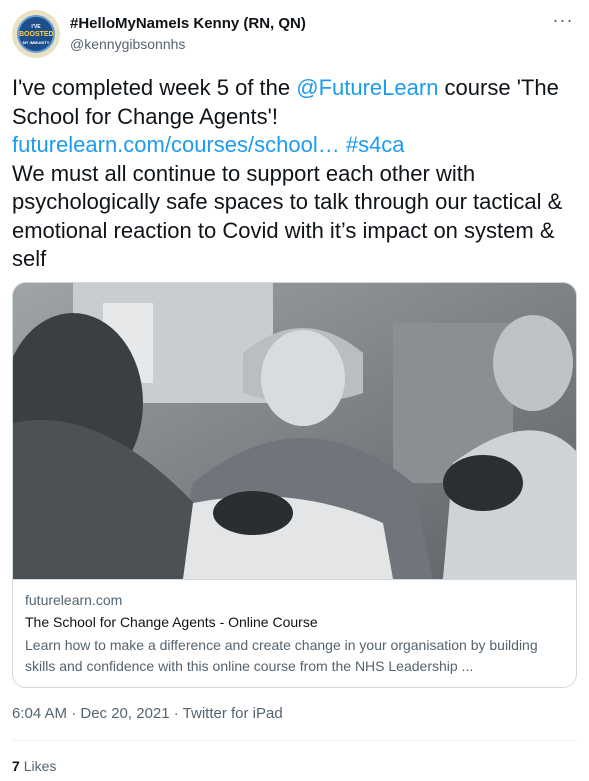 The height and width of the screenshot is (781, 589). Describe the element at coordinates (188, 23) in the screenshot. I see `author-display-name: #HelloMyNameIs Kenny (RN, QN)` at that location.